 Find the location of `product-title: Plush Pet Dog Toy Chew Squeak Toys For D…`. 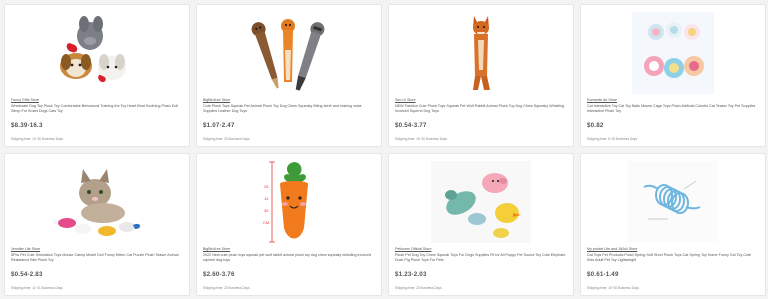

product-title: Plush Pet Dog Toy Chew Squeak Toys For D… is located at coordinates (481, 258).